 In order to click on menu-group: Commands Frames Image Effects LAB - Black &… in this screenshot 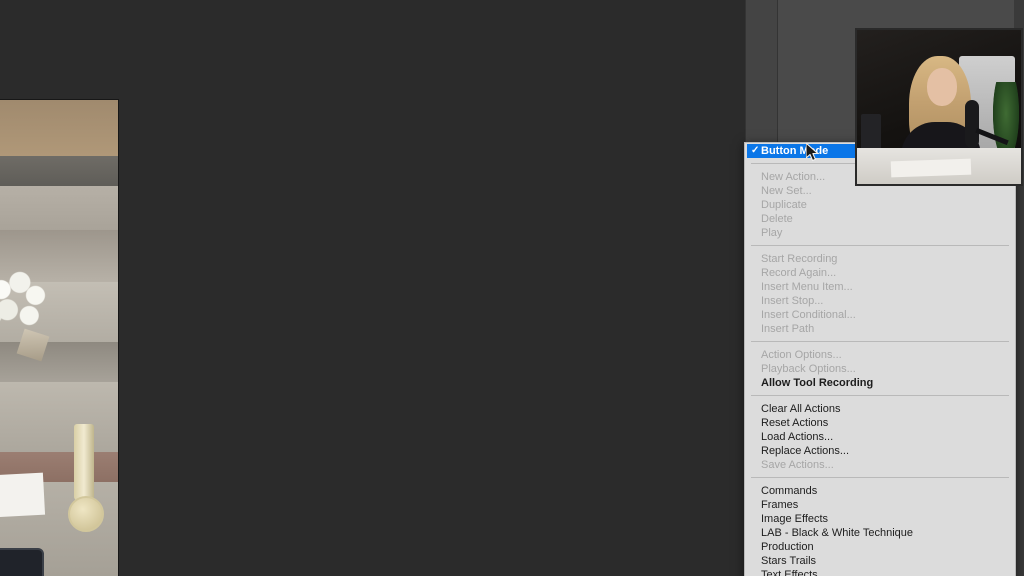, I will do `click(880, 529)`.